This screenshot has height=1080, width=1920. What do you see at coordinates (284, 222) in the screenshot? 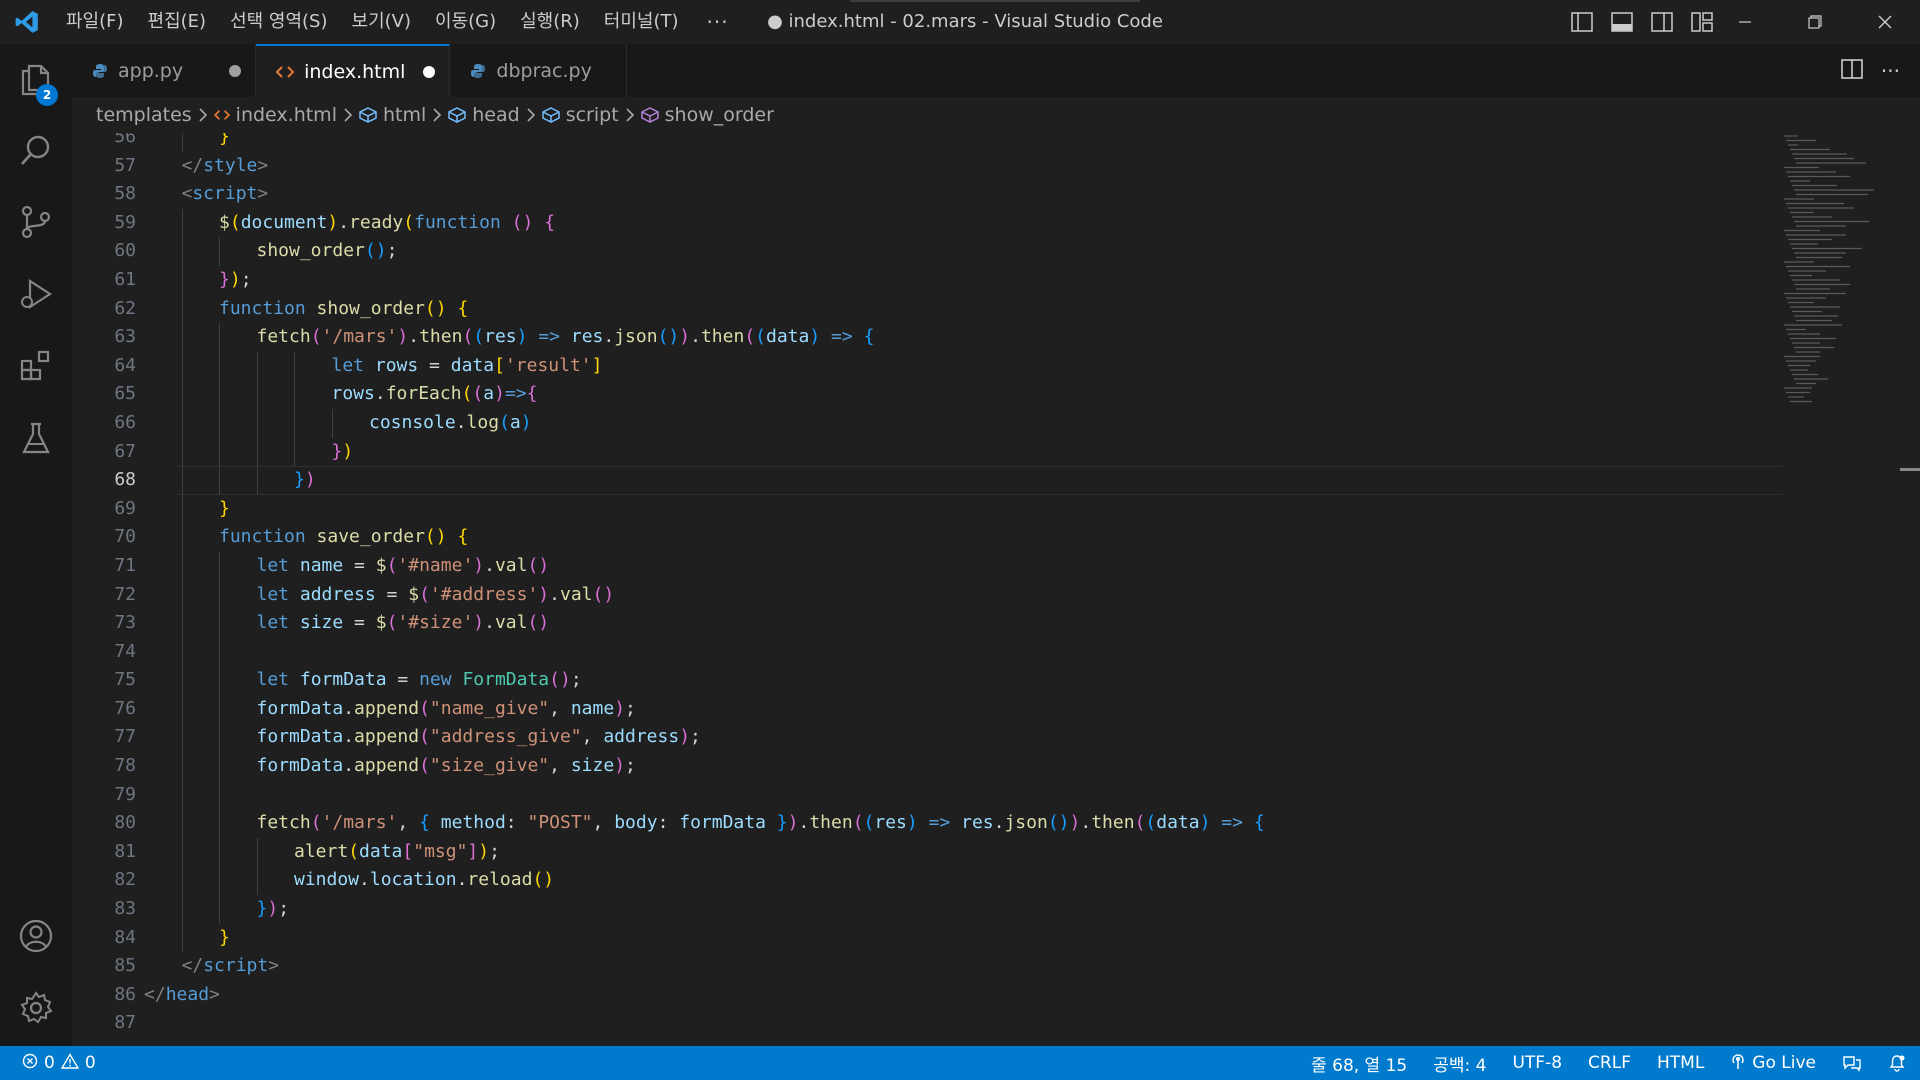
I see `code-token: document` at bounding box center [284, 222].